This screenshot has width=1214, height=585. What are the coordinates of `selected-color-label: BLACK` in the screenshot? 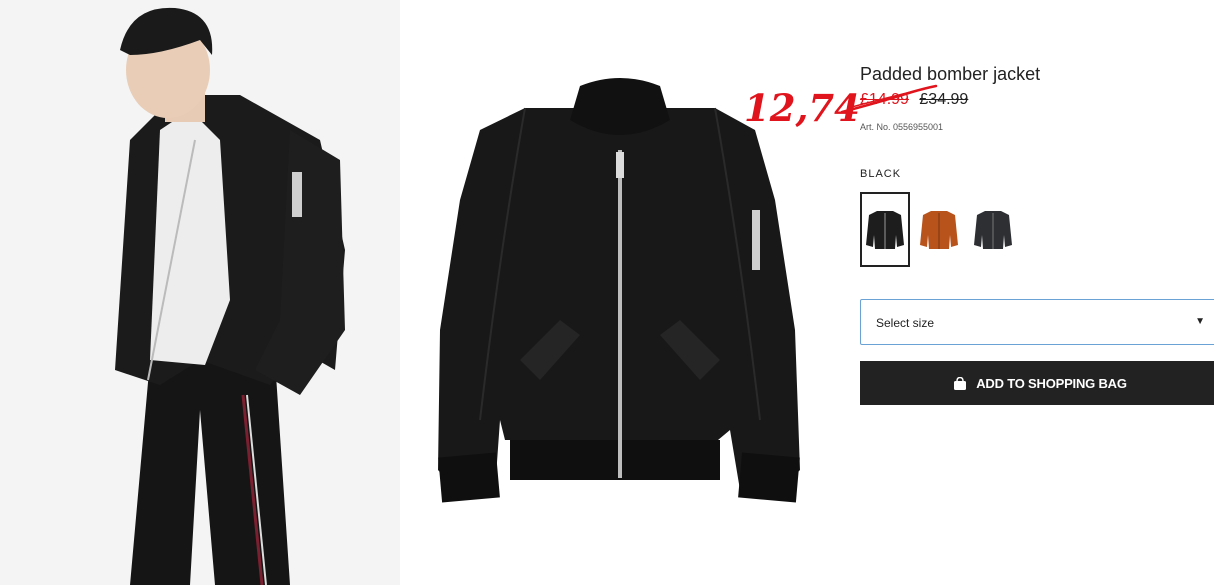 It's located at (881, 174).